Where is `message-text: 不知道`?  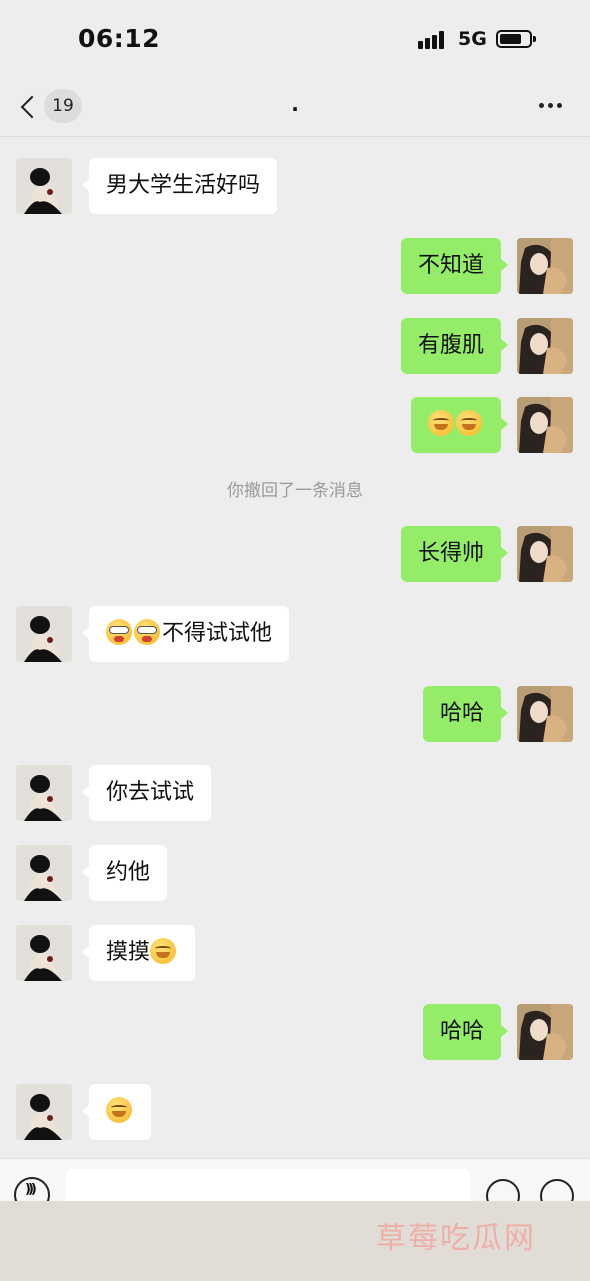 message-text: 不知道 is located at coordinates (450, 265).